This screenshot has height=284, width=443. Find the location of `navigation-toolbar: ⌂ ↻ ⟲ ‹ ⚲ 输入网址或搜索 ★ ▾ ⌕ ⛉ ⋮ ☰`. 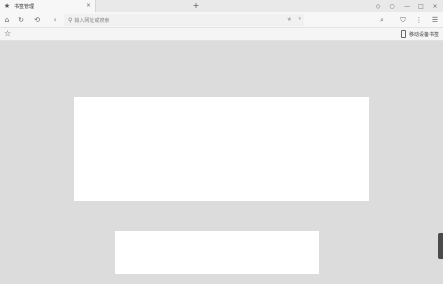

navigation-toolbar: ⌂ ↻ ⟲ ‹ ⚲ 输入网址或搜索 ★ ▾ ⌕ ⛉ ⋮ ☰ is located at coordinates (221, 20).